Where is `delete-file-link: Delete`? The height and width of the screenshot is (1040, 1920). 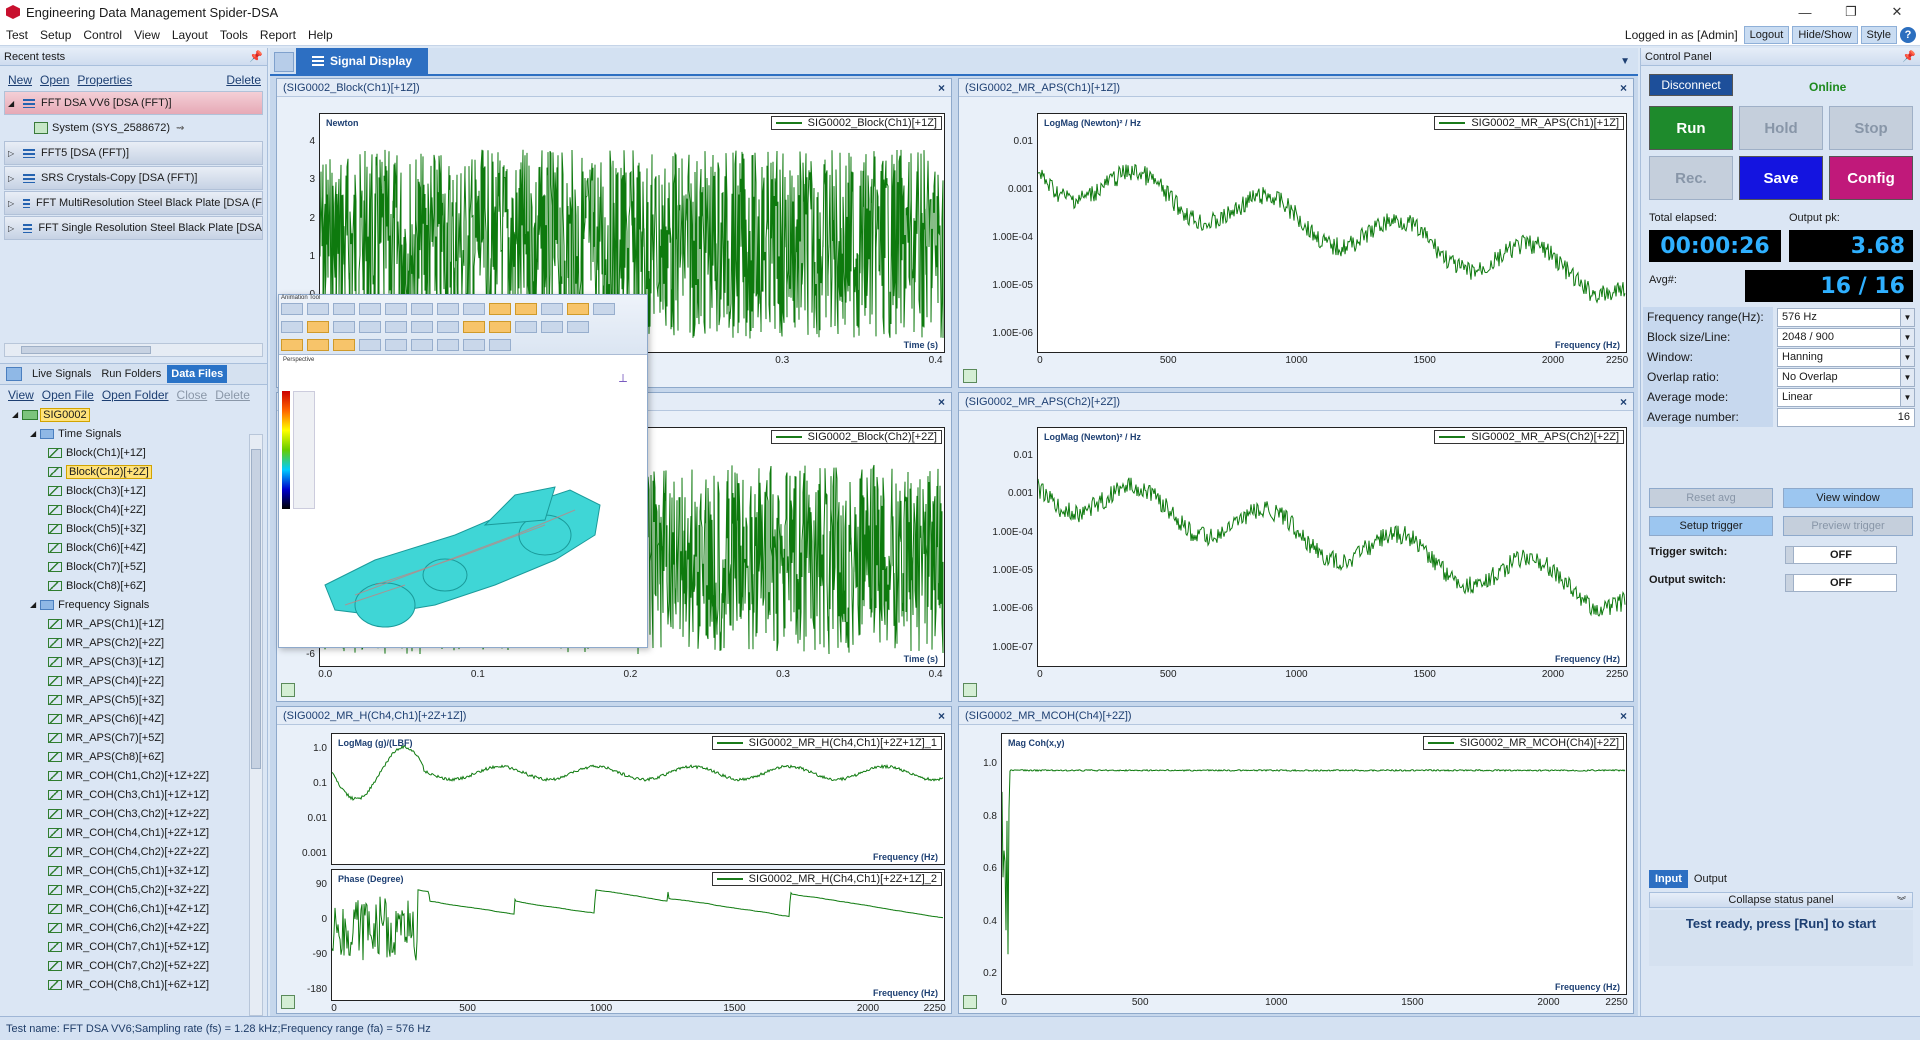 delete-file-link: Delete is located at coordinates (232, 395).